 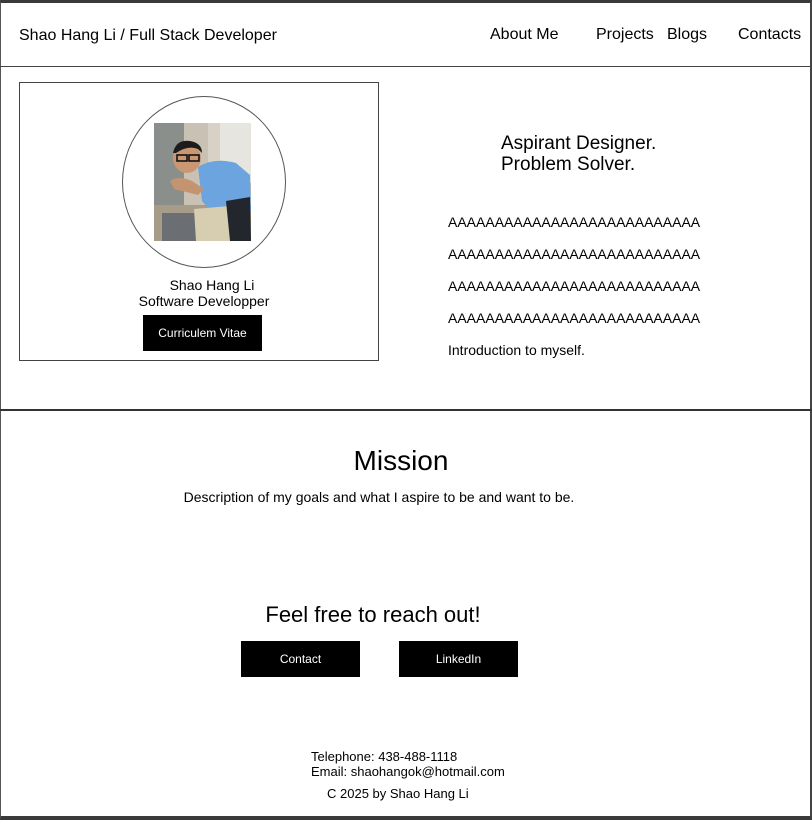 I want to click on contact-button: Contact, so click(x=300, y=659).